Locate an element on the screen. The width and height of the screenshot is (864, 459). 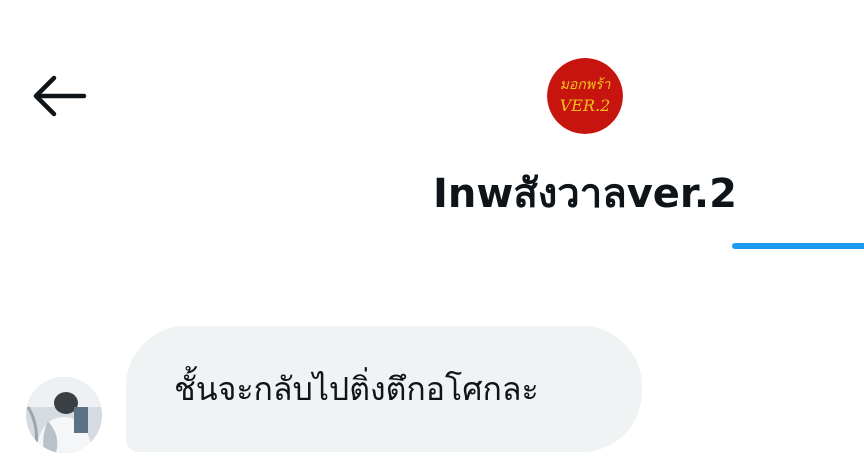
sender-photo-image is located at coordinates (64, 415).